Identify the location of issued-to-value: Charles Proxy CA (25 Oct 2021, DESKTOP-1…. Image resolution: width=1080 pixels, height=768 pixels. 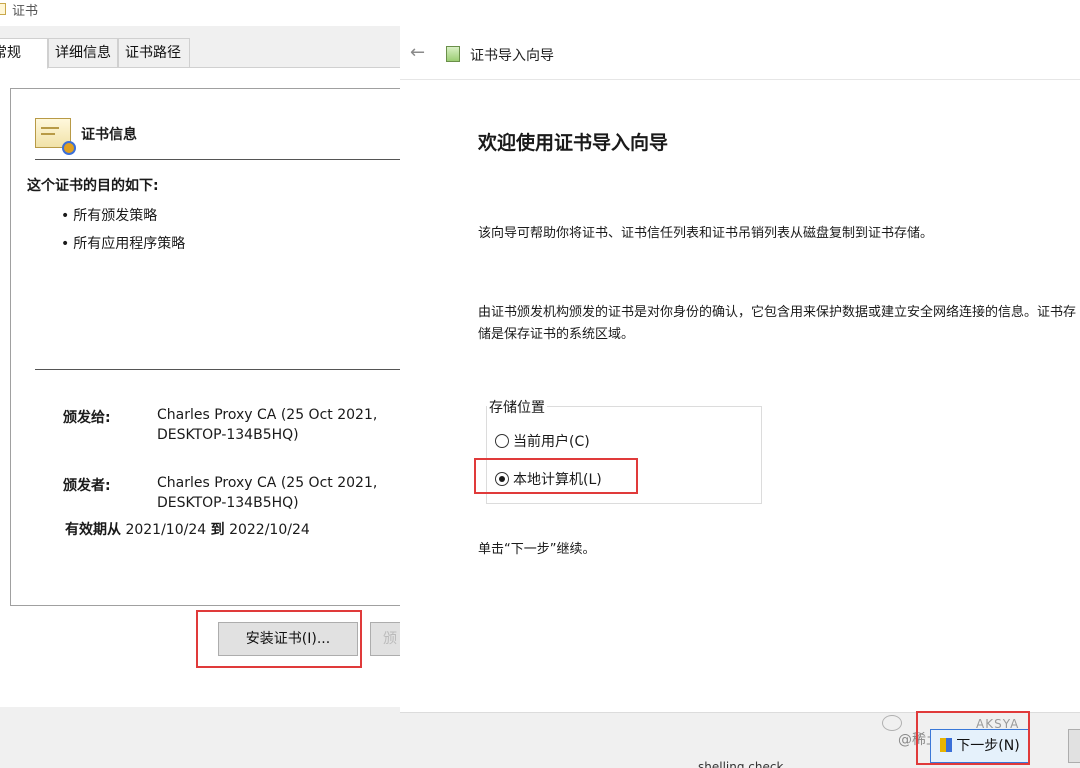
(267, 425).